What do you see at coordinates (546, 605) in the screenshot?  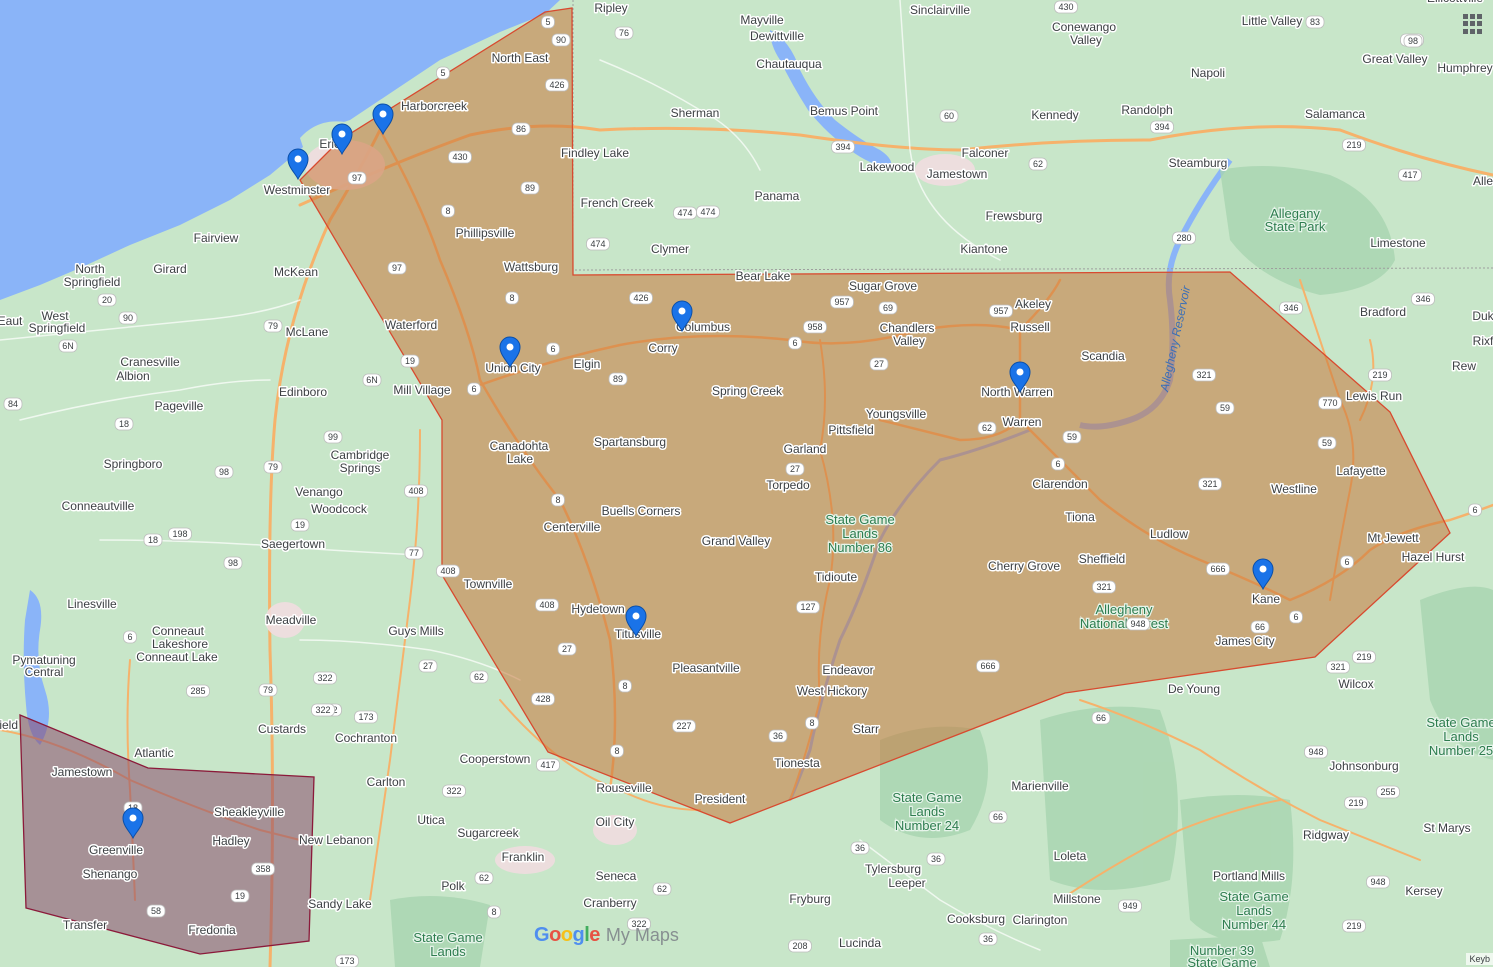 I see `svg-text: 408` at bounding box center [546, 605].